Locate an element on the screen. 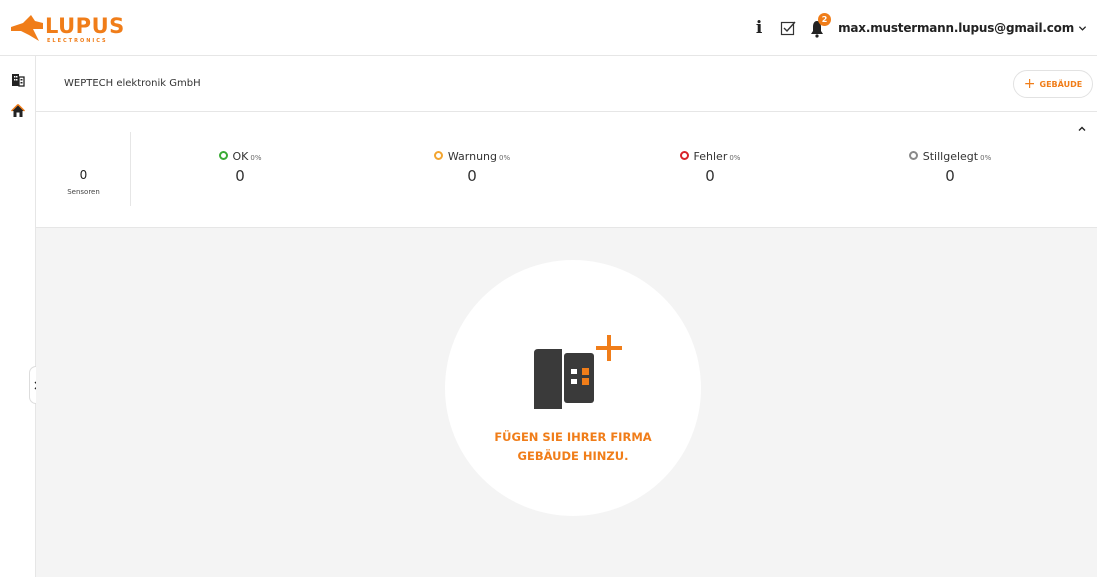 The width and height of the screenshot is (1097, 577). stat-error-percent: 0% is located at coordinates (735, 158).